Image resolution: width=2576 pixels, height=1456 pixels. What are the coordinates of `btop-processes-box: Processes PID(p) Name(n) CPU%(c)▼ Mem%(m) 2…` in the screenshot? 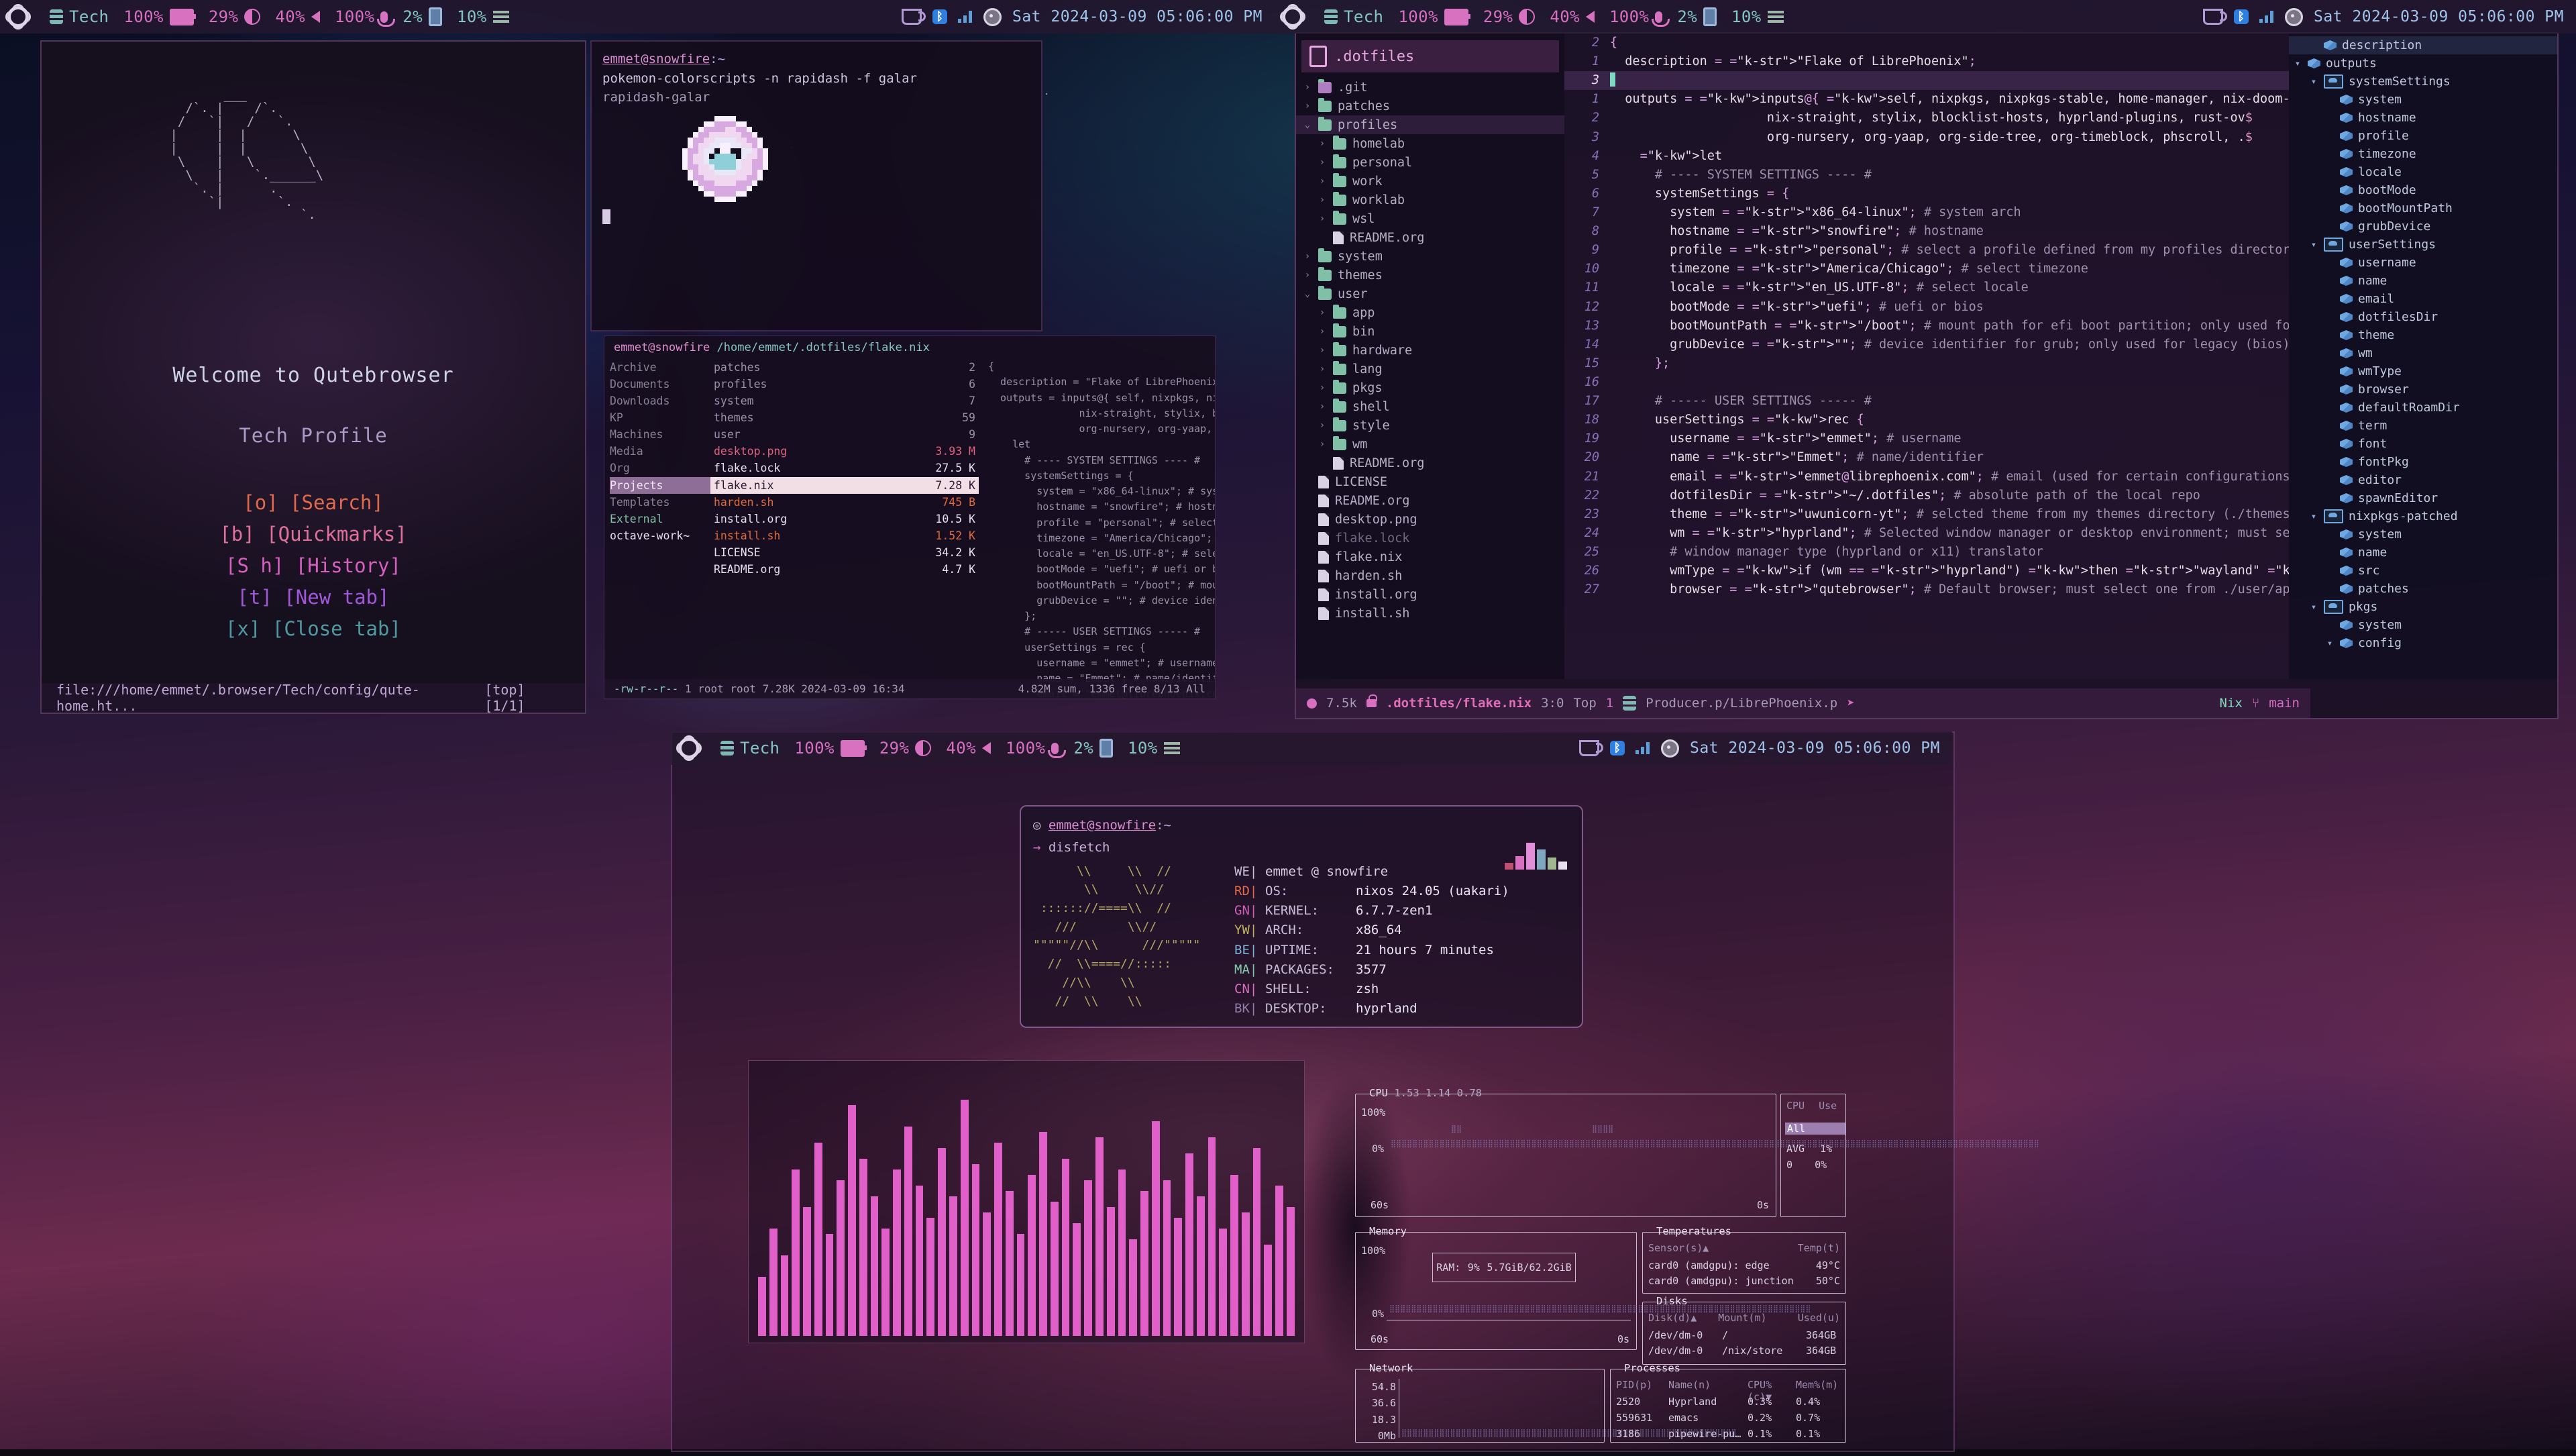 It's located at (1728, 1403).